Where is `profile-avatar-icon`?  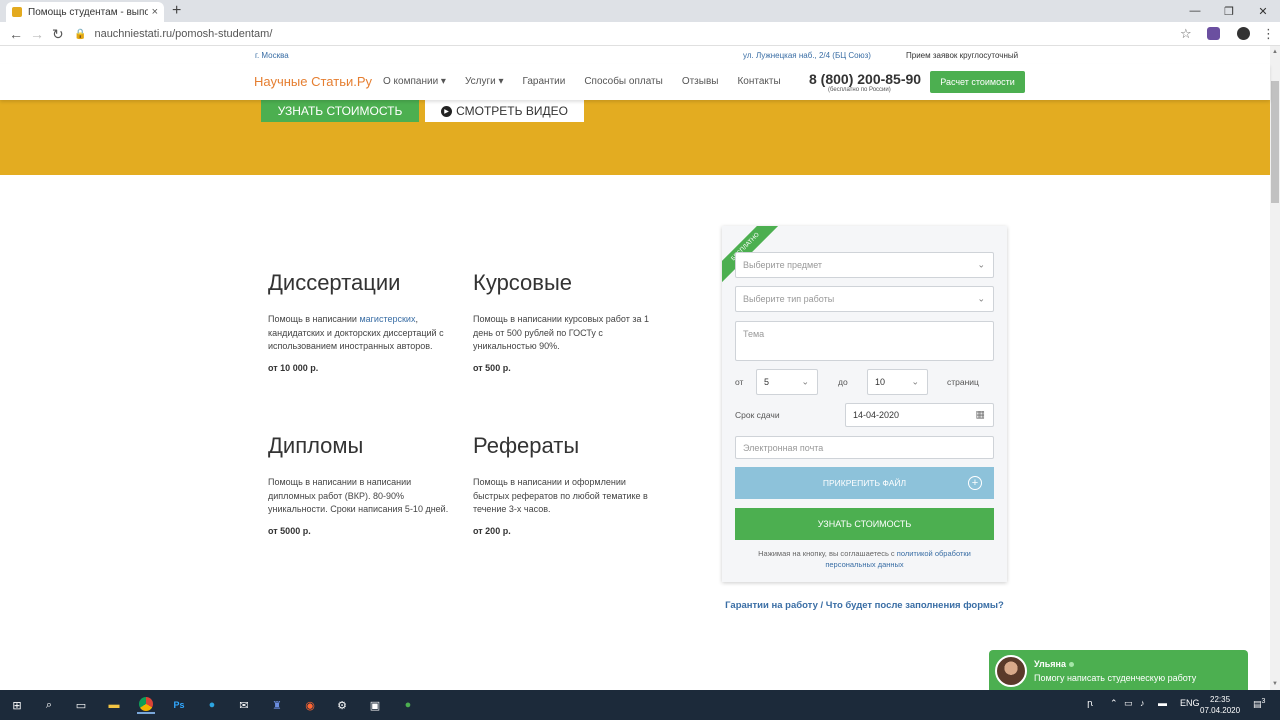
profile-avatar-icon is located at coordinates (1243, 33).